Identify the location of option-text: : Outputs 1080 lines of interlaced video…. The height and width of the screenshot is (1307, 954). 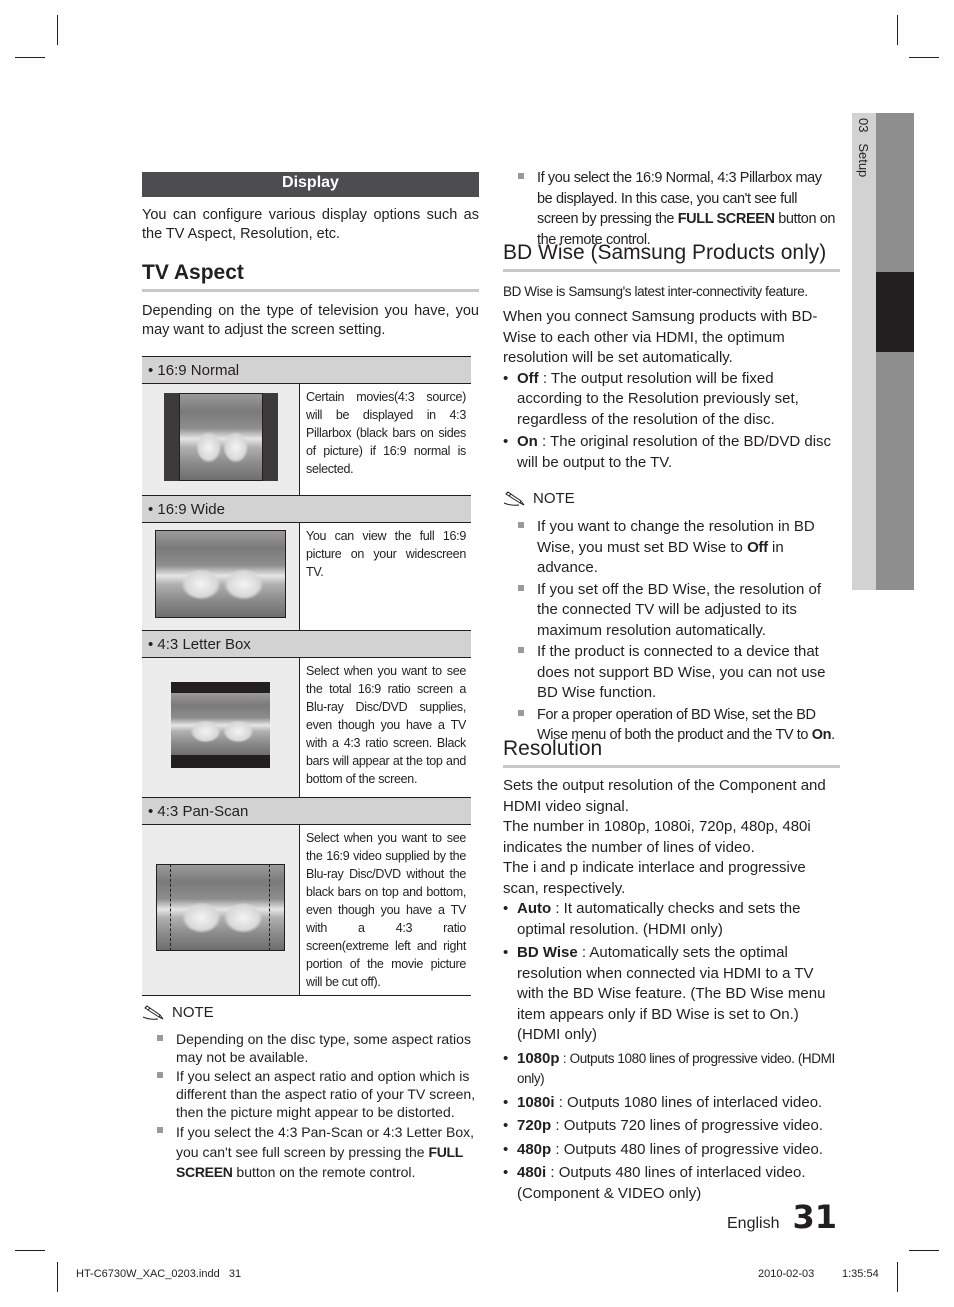
(688, 1102).